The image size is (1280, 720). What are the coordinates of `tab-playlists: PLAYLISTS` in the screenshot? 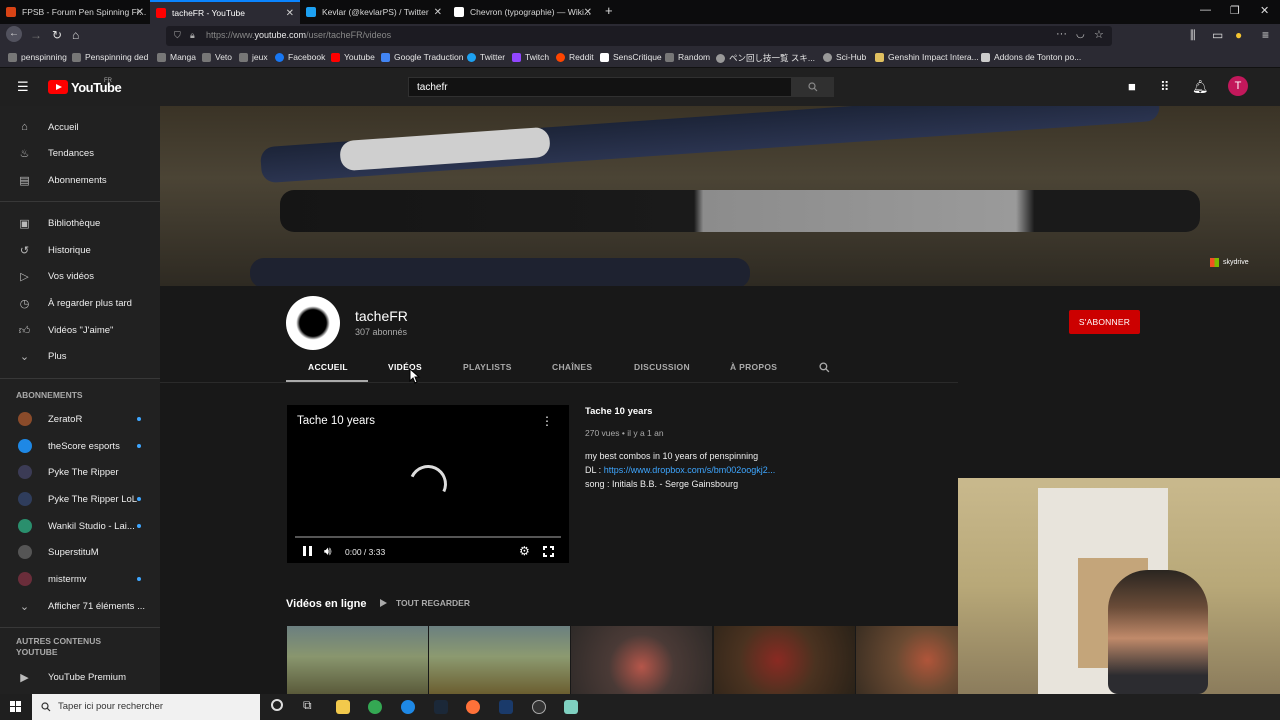 It's located at (487, 367).